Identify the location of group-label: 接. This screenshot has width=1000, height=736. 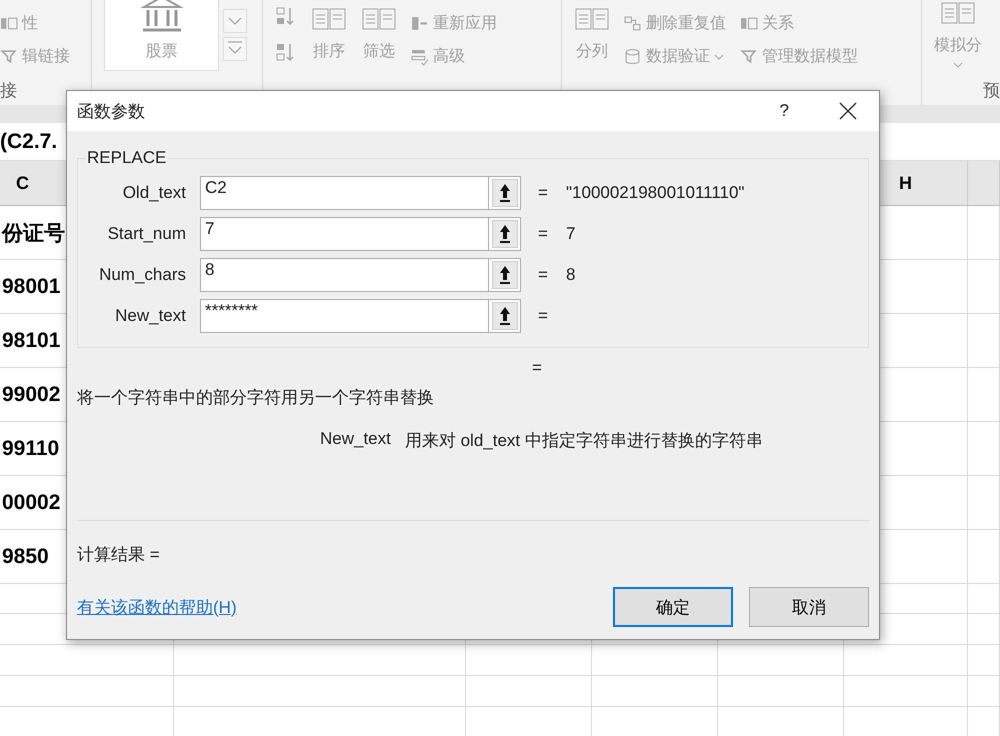
(9, 91).